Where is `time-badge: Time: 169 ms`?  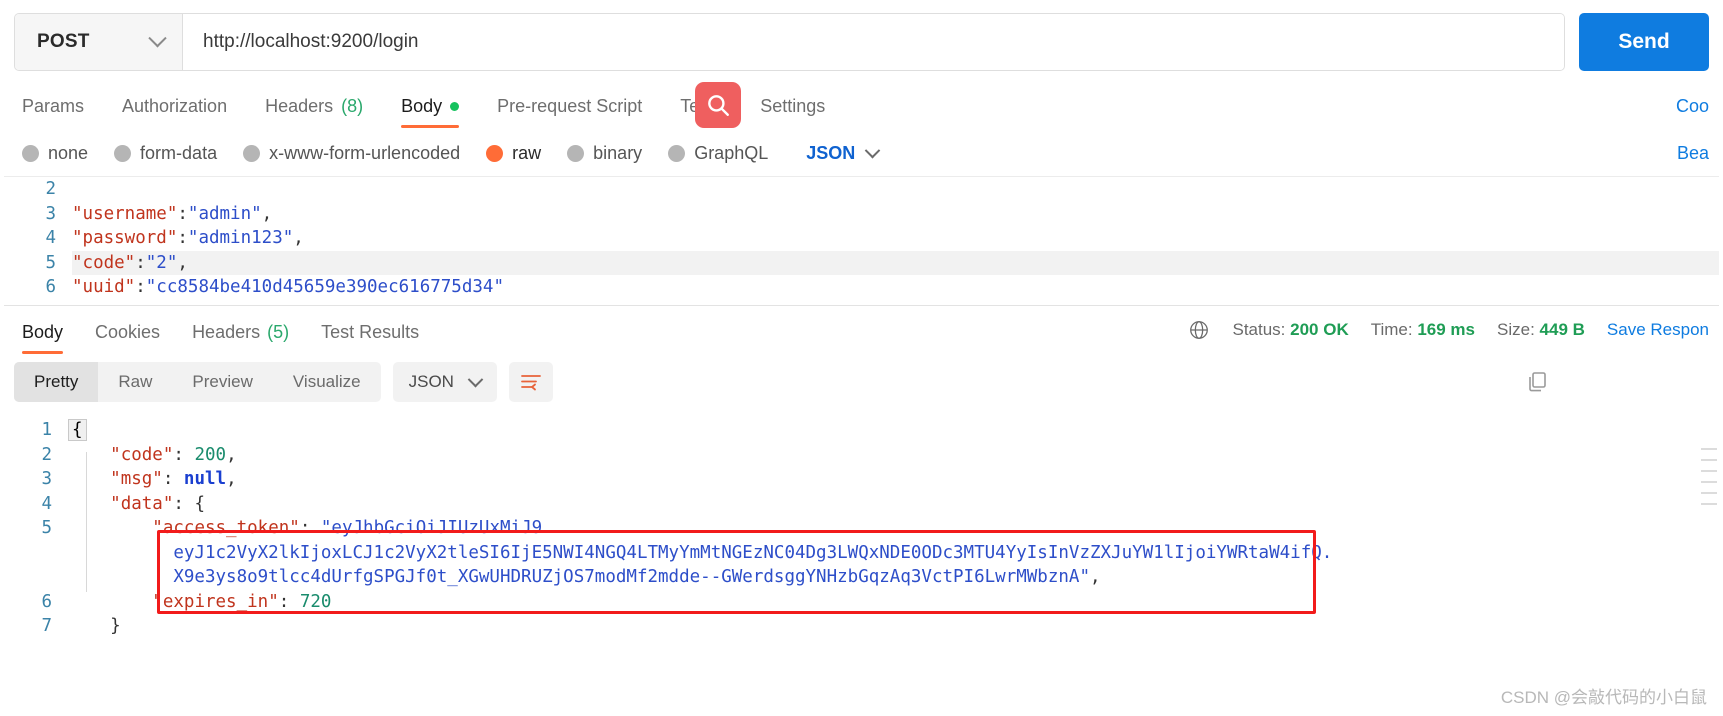 time-badge: Time: 169 ms is located at coordinates (1423, 330).